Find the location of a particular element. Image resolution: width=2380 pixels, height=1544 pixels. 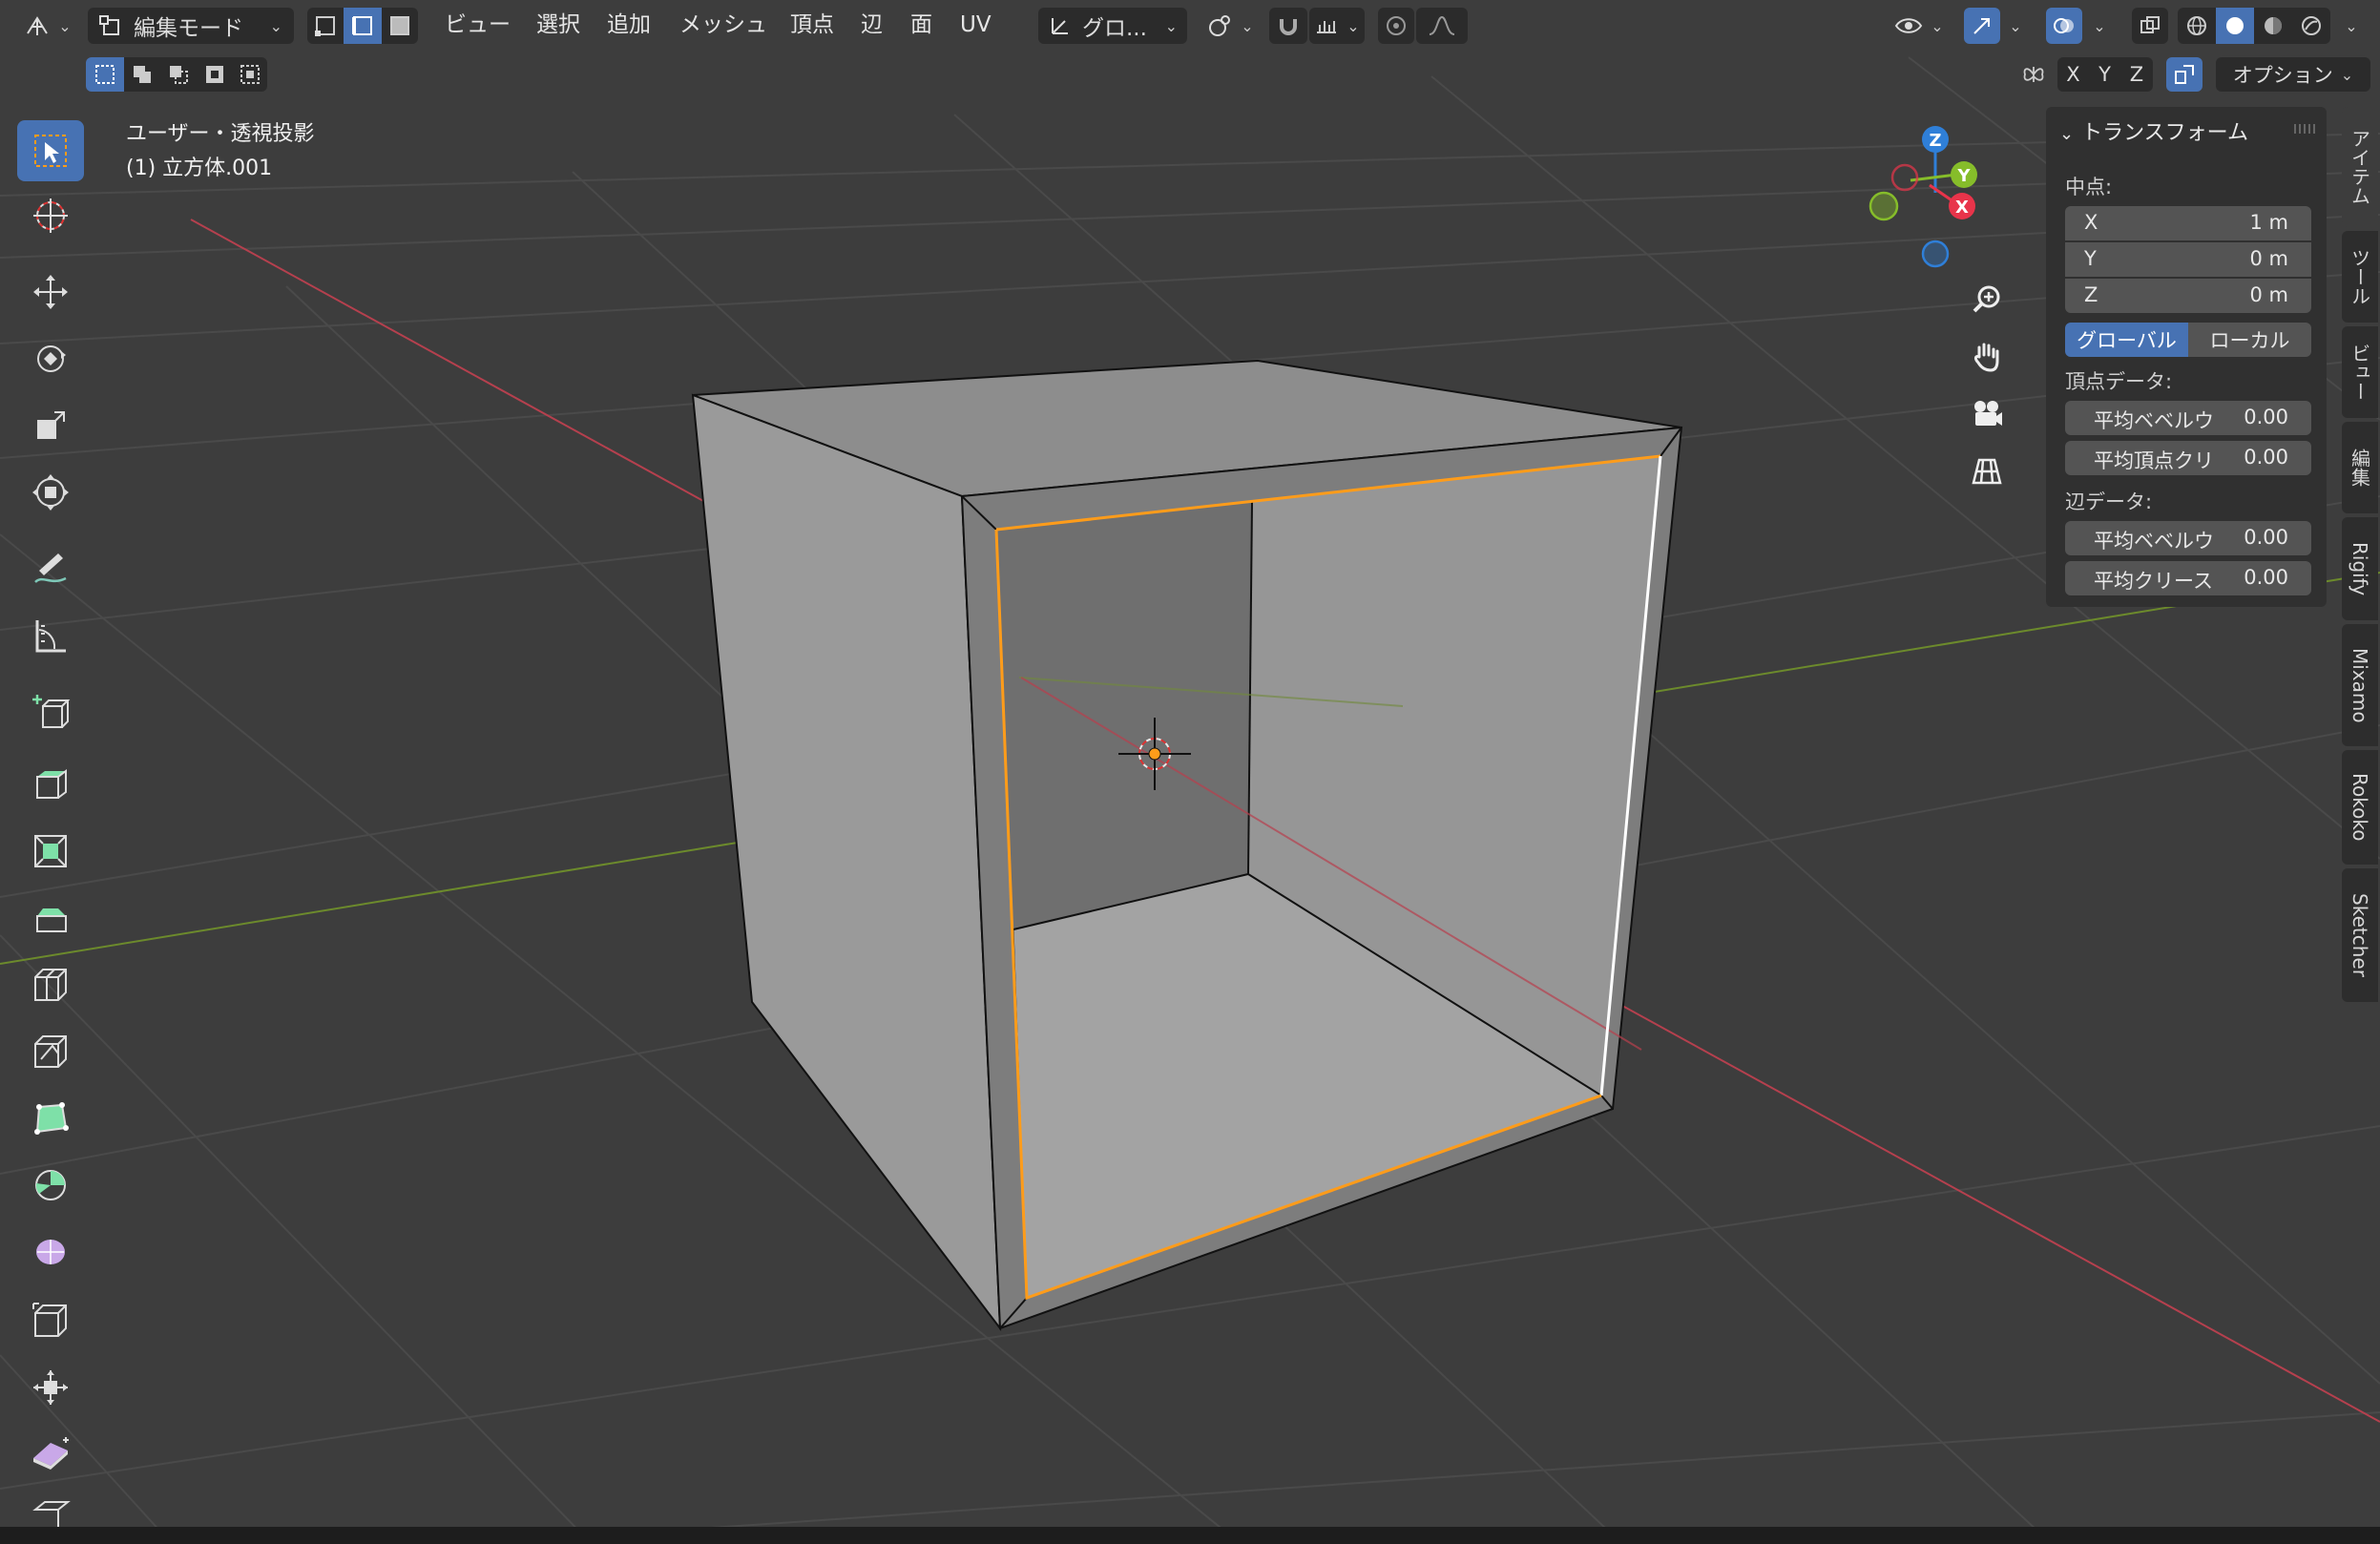

scale-tool is located at coordinates (51, 425).